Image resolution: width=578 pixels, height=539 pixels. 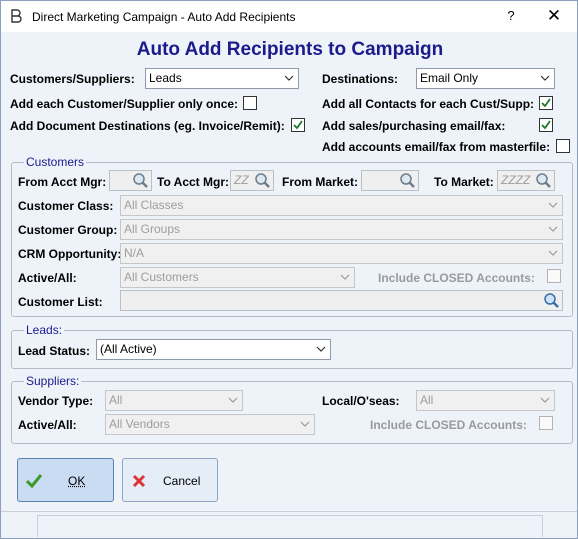 What do you see at coordinates (44, 330) in the screenshot?
I see `leads-group-title: Leads:` at bounding box center [44, 330].